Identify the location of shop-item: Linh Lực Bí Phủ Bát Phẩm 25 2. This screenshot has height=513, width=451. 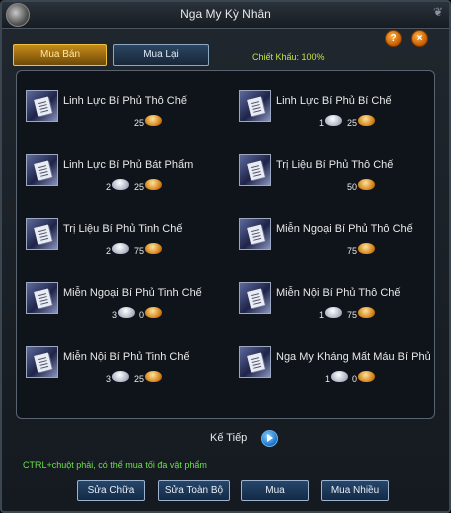
(121, 180).